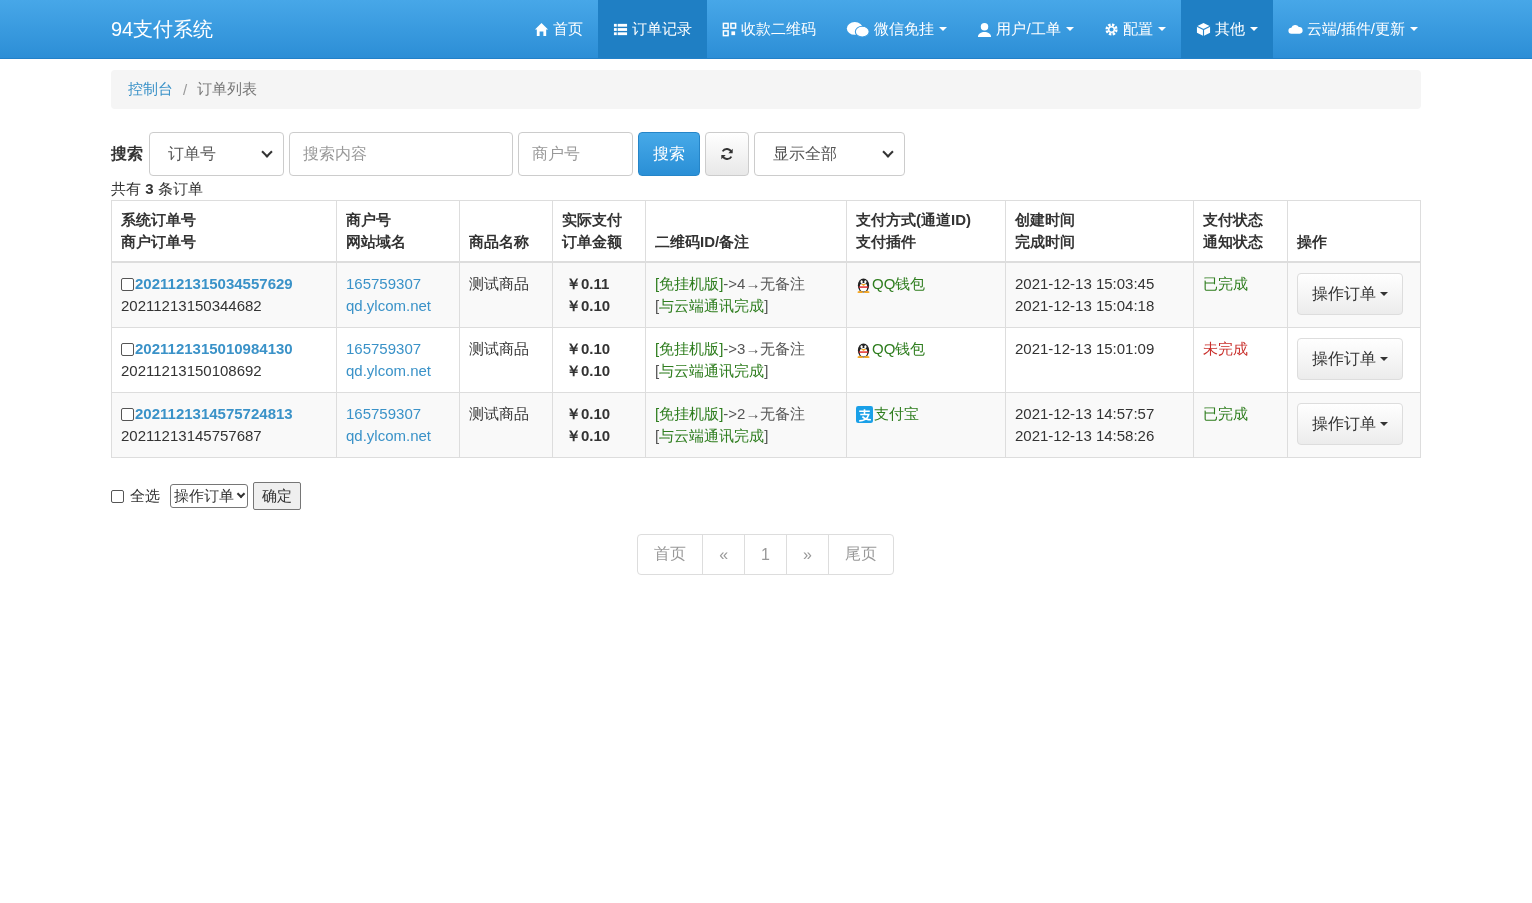 The image size is (1532, 903). Describe the element at coordinates (209, 496) in the screenshot. I see `bulk-action-select: 操作订单` at that location.